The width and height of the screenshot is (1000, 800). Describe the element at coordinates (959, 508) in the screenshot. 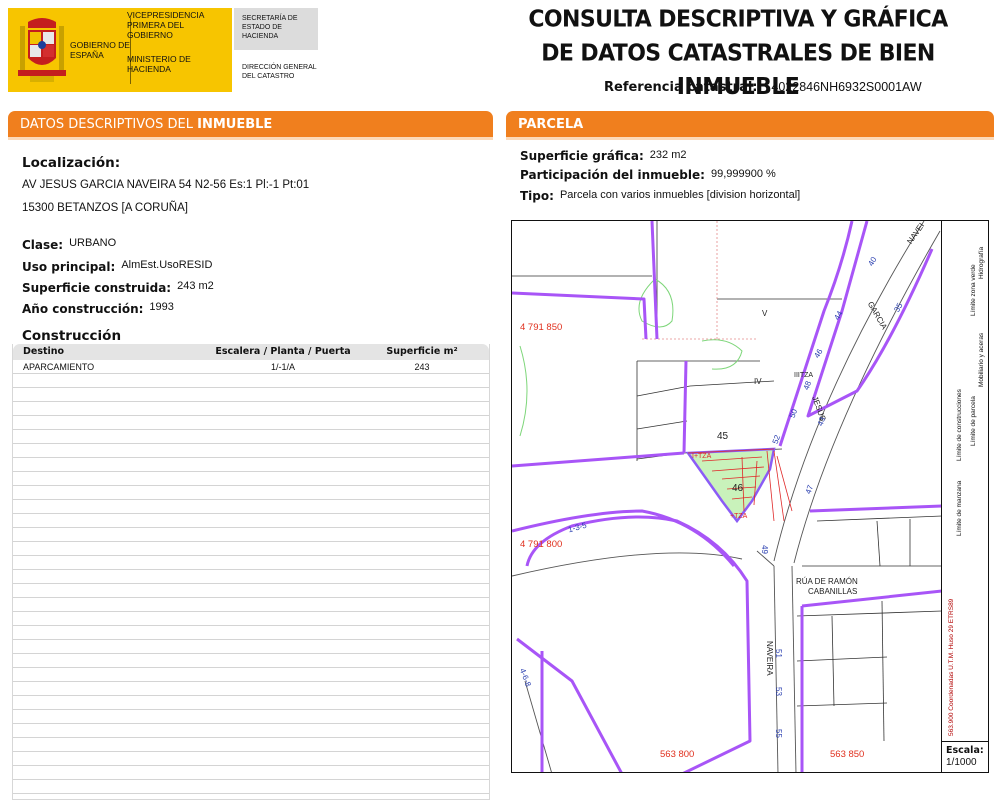

I see `legend-manzana: Límite de manzana` at that location.